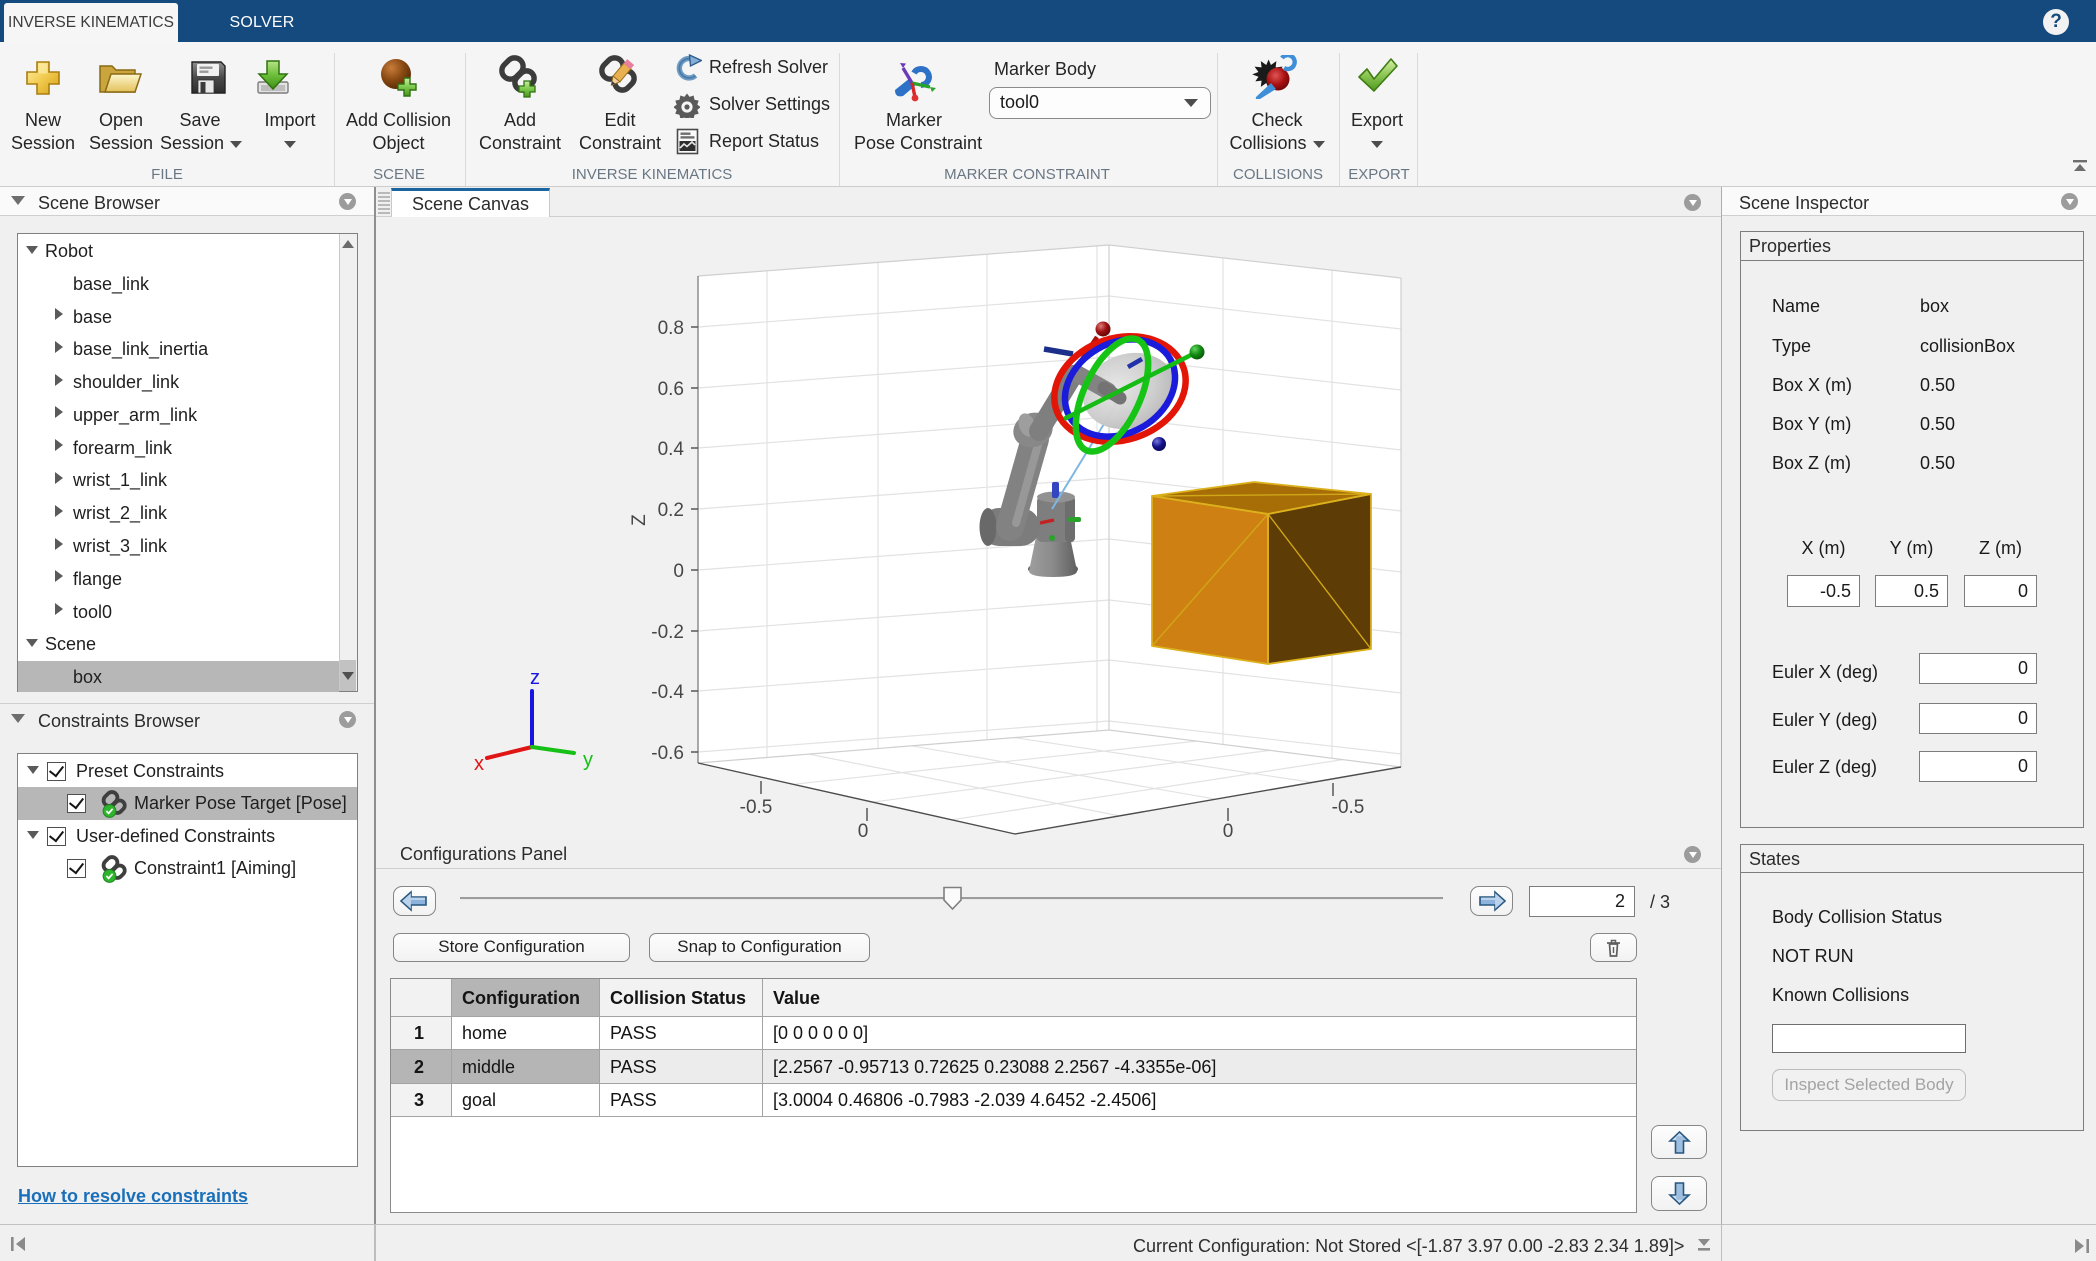 The height and width of the screenshot is (1261, 2096). I want to click on svg-text: 0.4, so click(671, 449).